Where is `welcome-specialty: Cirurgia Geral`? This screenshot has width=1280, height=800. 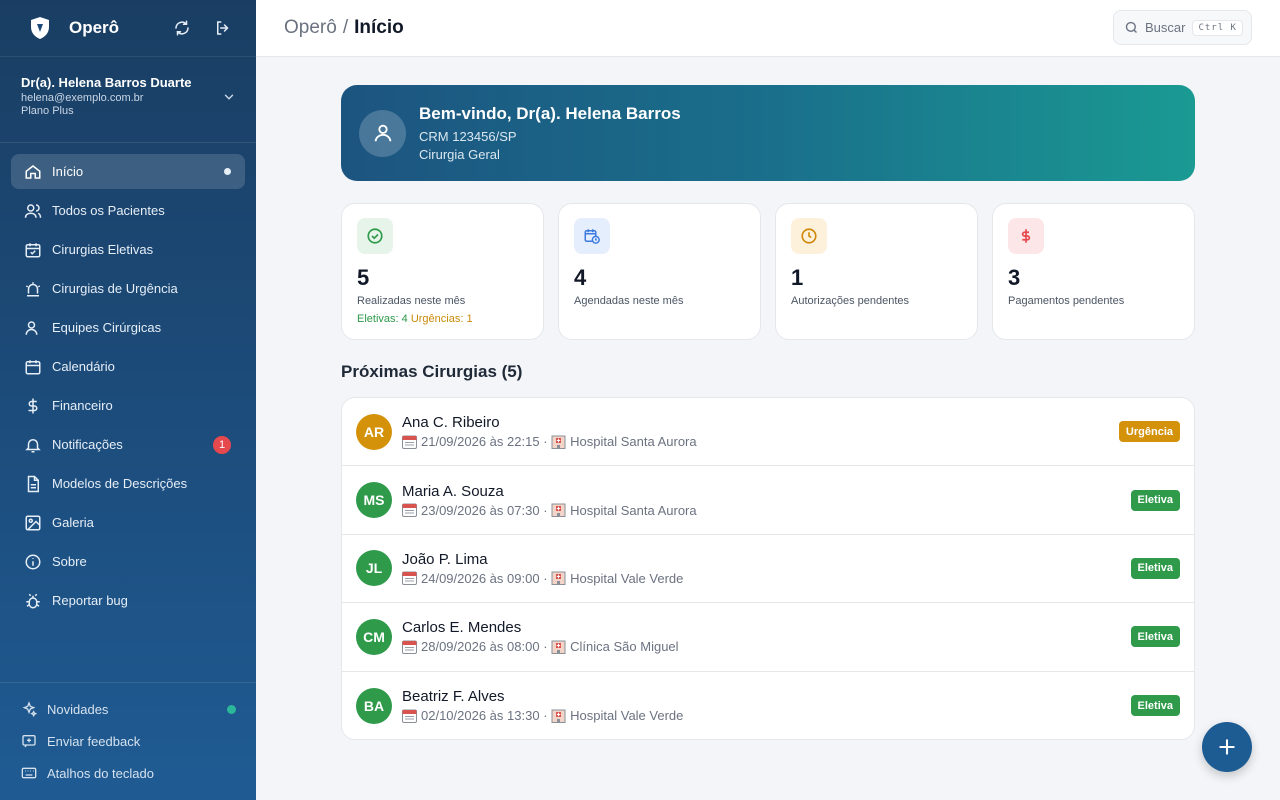 welcome-specialty: Cirurgia Geral is located at coordinates (459, 154).